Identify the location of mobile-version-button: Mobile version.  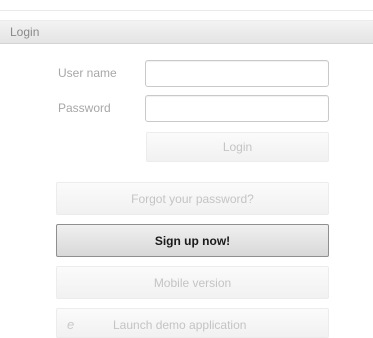
(192, 282).